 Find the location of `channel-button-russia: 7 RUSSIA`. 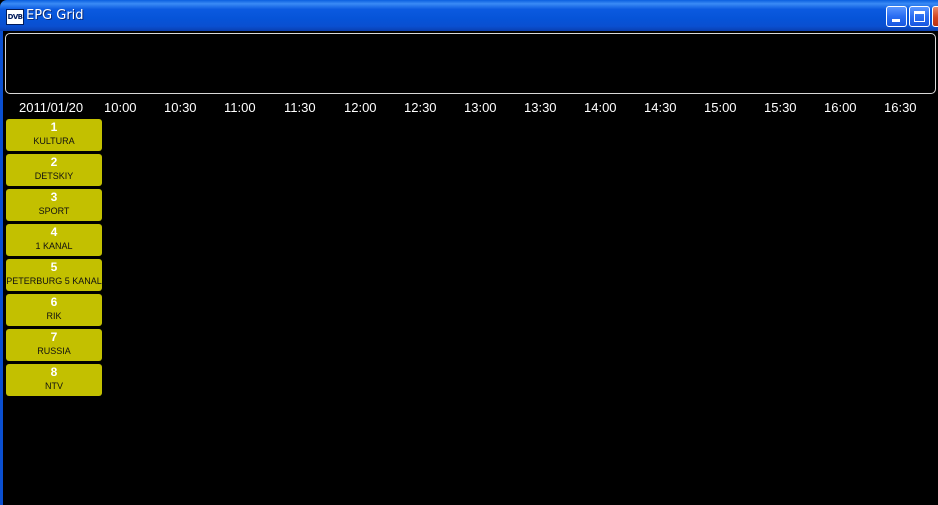

channel-button-russia: 7 RUSSIA is located at coordinates (54, 345).